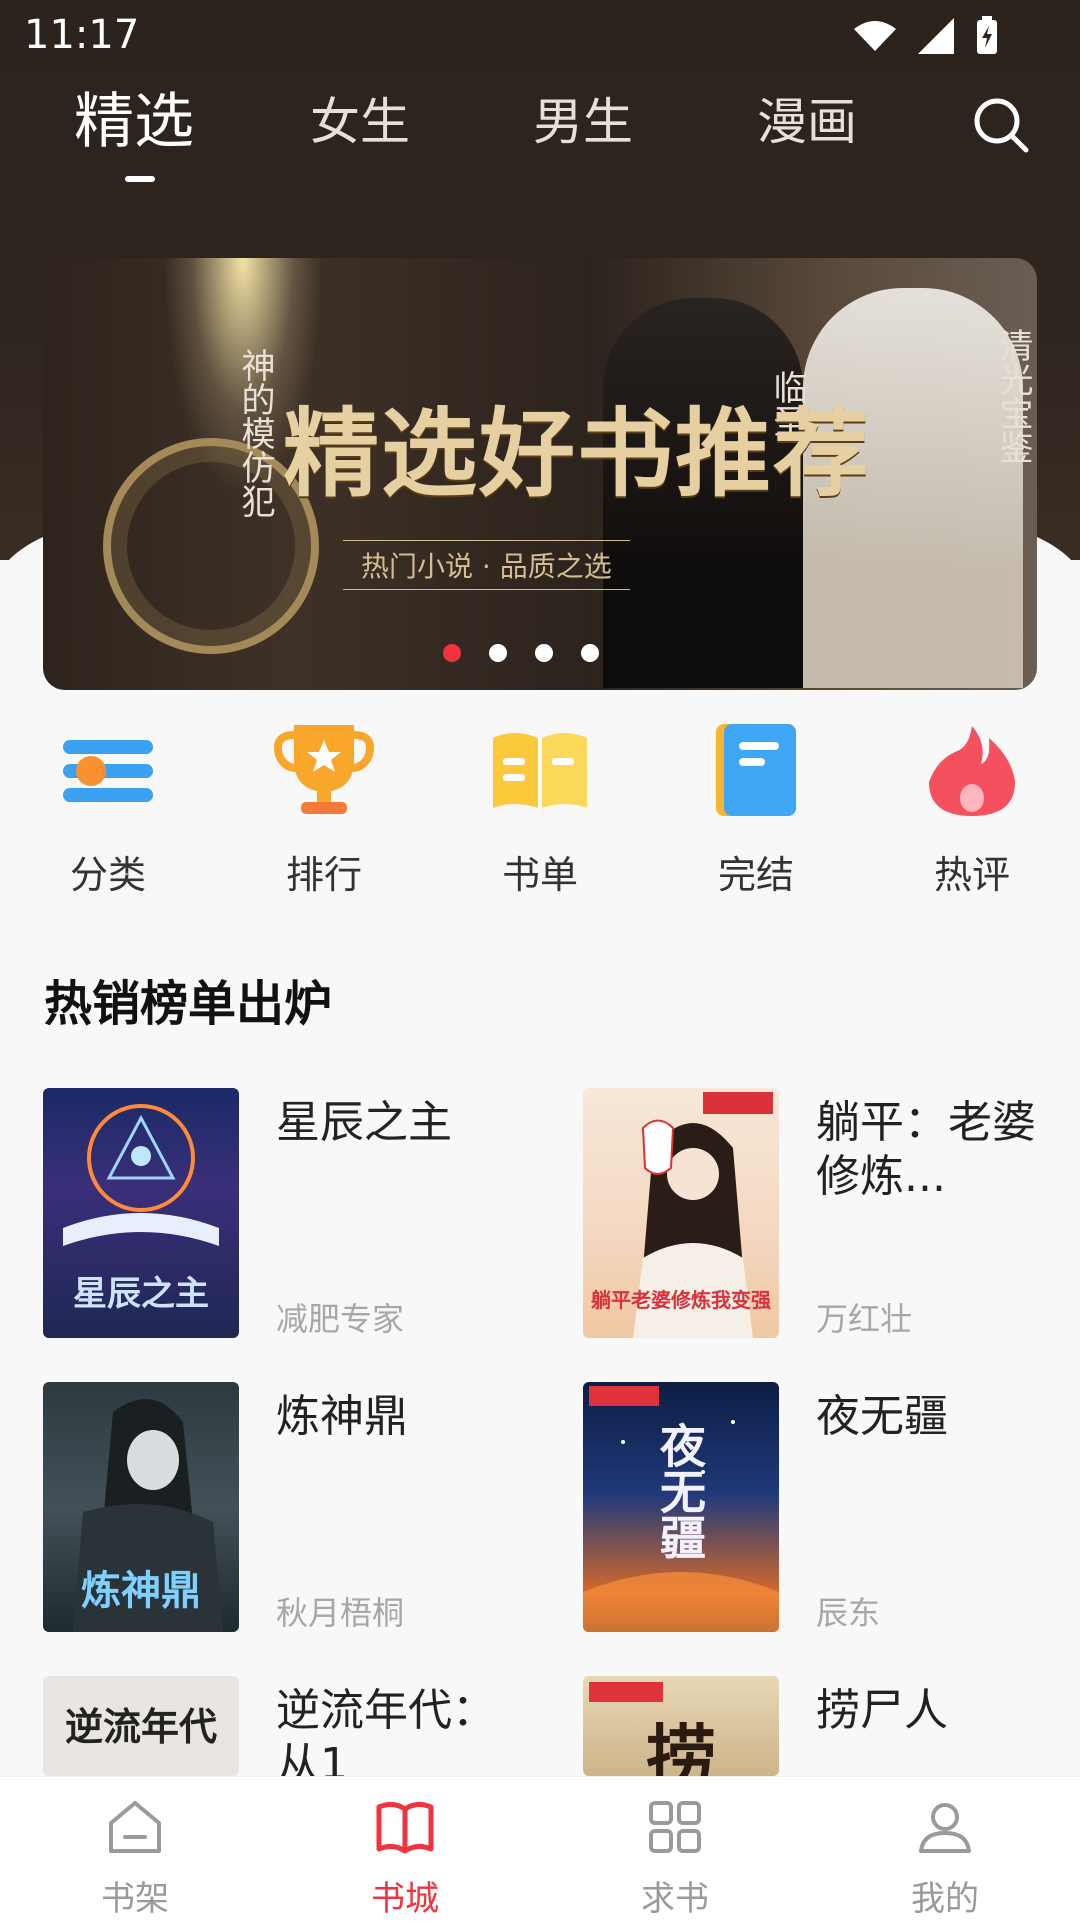 The width and height of the screenshot is (1080, 1921). Describe the element at coordinates (340, 1613) in the screenshot. I see `book-author: 秋月梧桐` at that location.